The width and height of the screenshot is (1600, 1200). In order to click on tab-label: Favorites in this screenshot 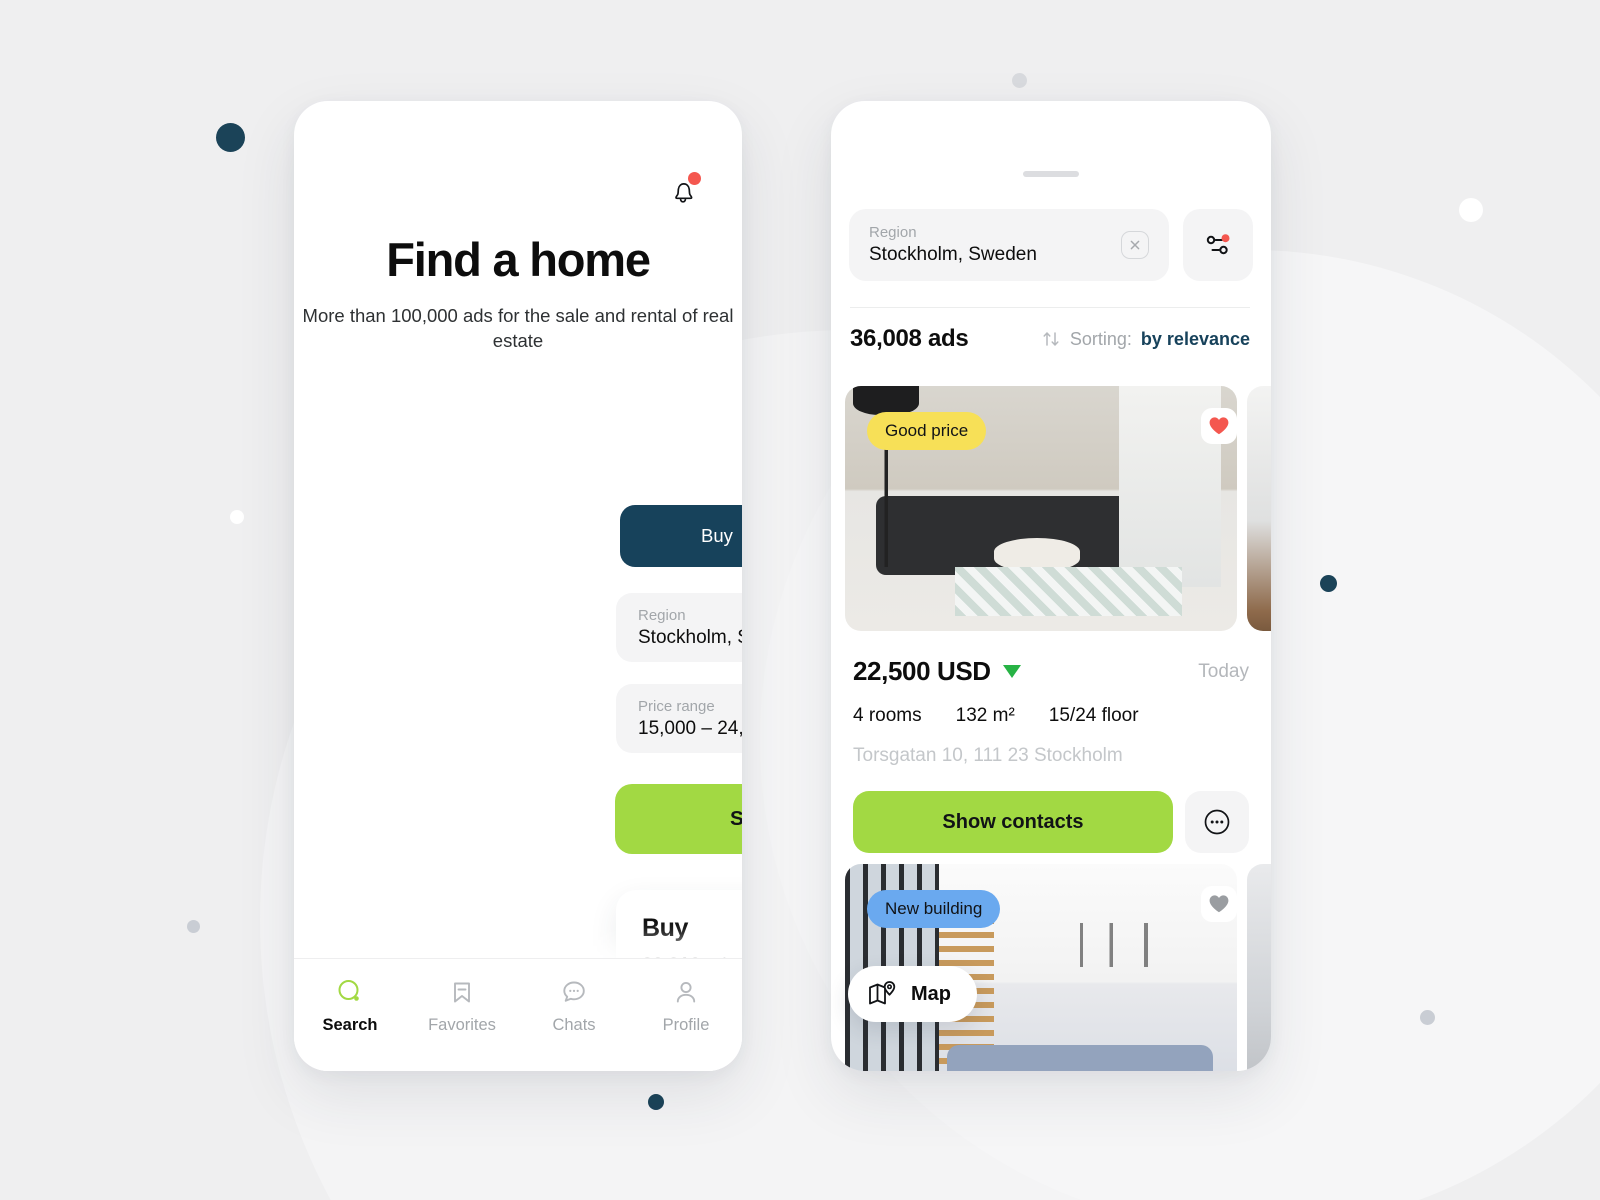, I will do `click(462, 1025)`.